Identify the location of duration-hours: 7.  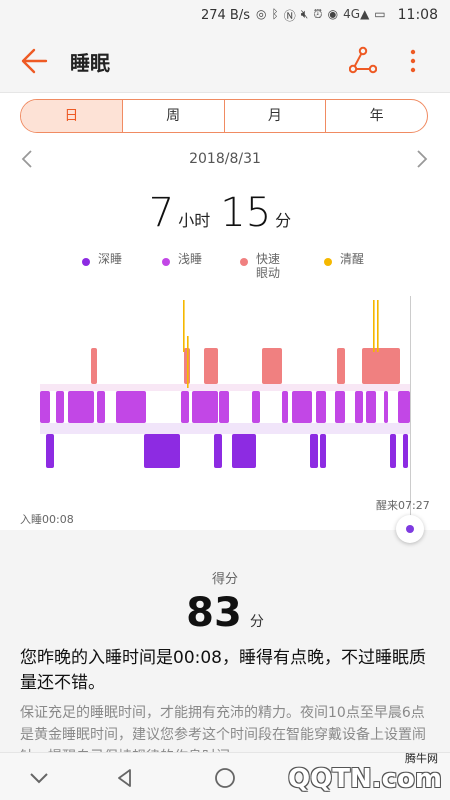
(161, 213).